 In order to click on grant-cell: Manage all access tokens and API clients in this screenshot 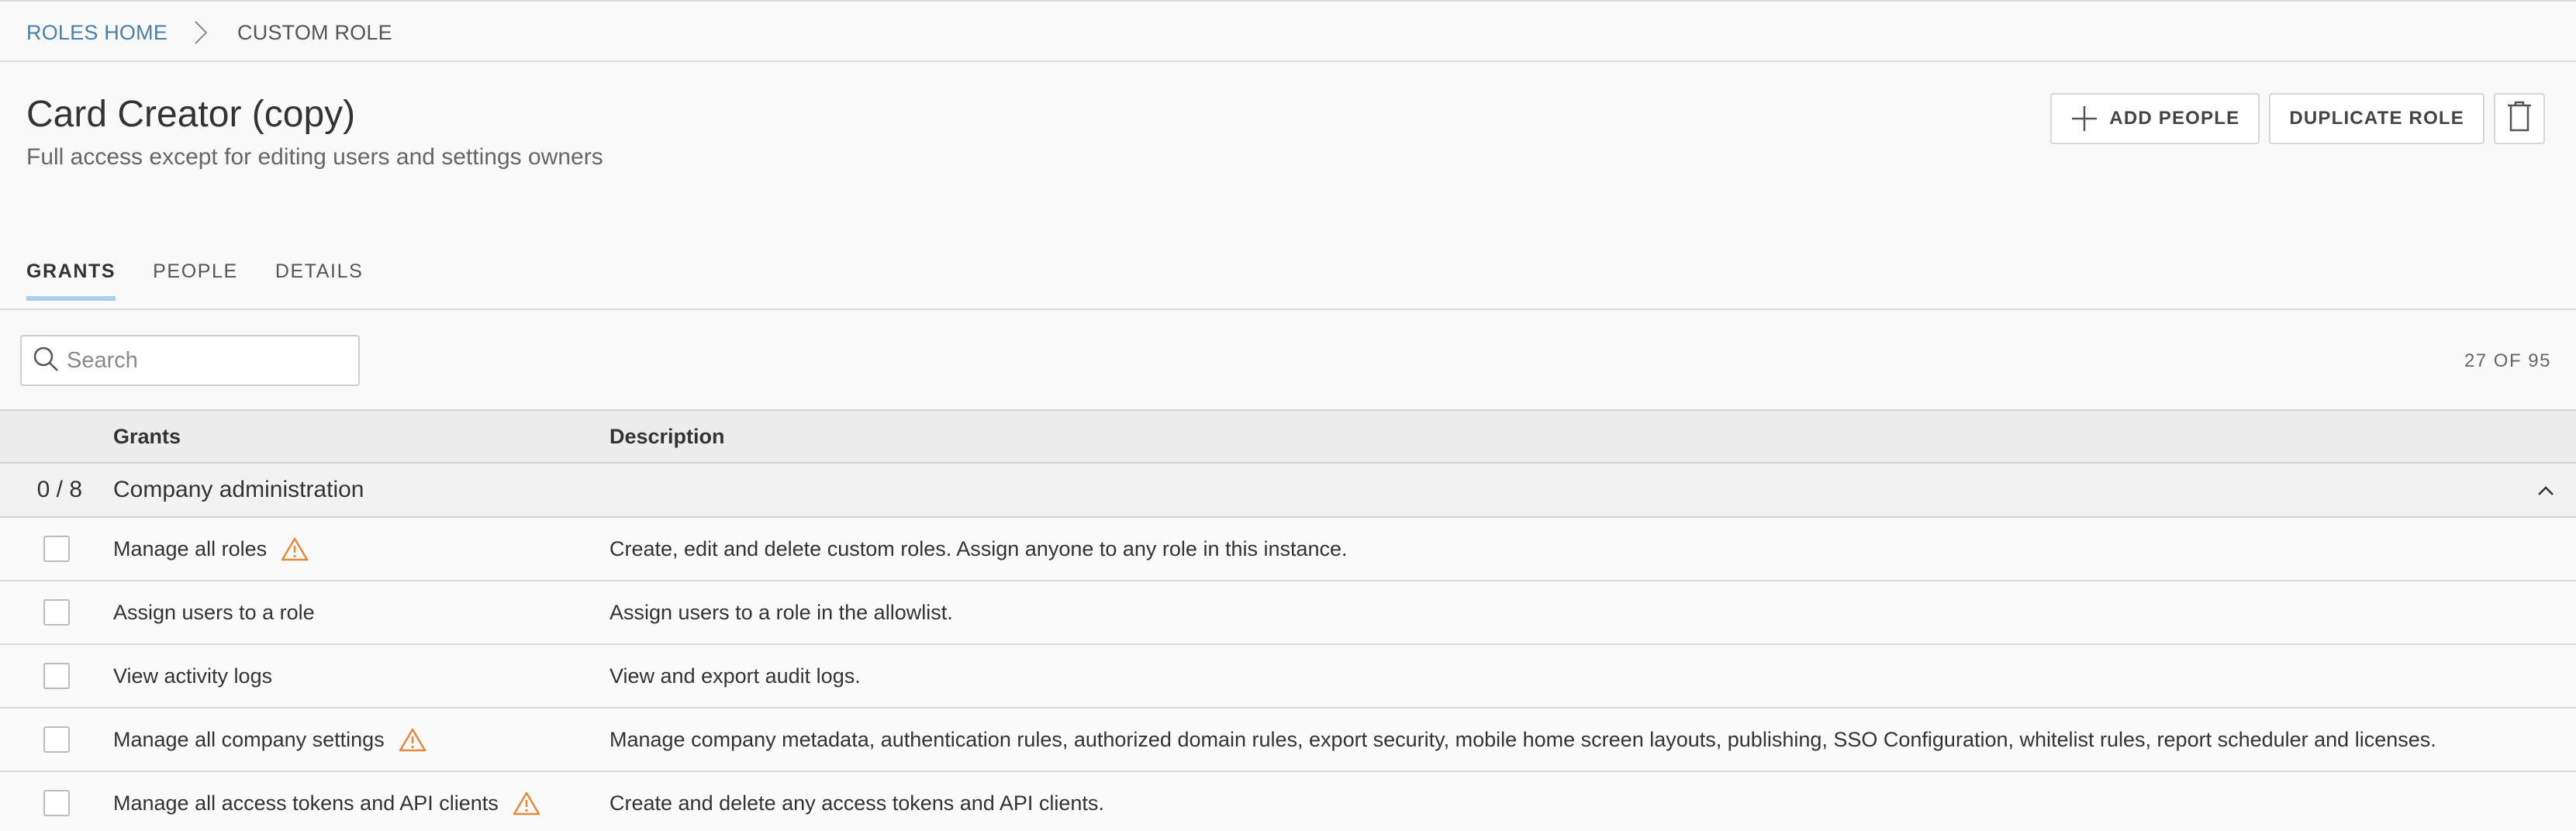, I will do `click(361, 803)`.